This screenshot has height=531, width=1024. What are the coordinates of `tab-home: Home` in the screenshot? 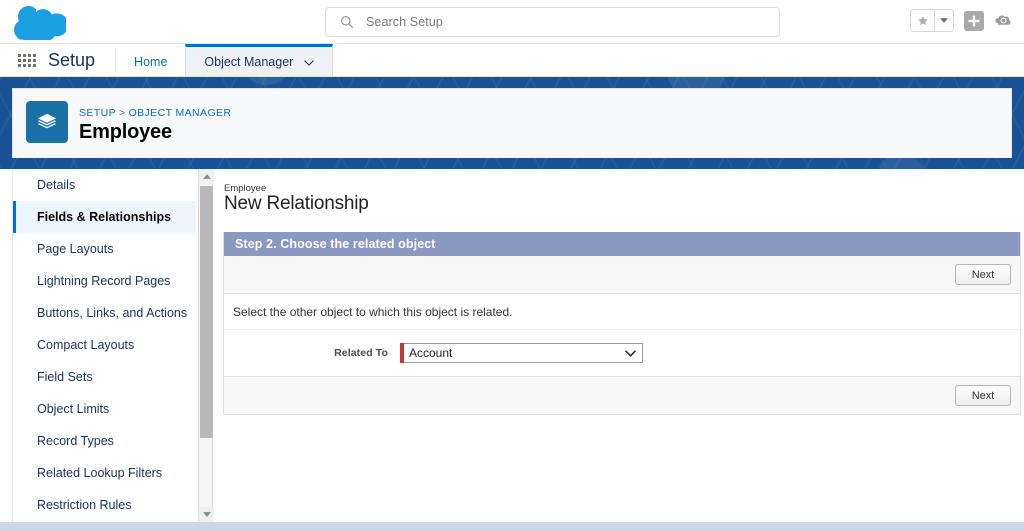 It's located at (150, 60).